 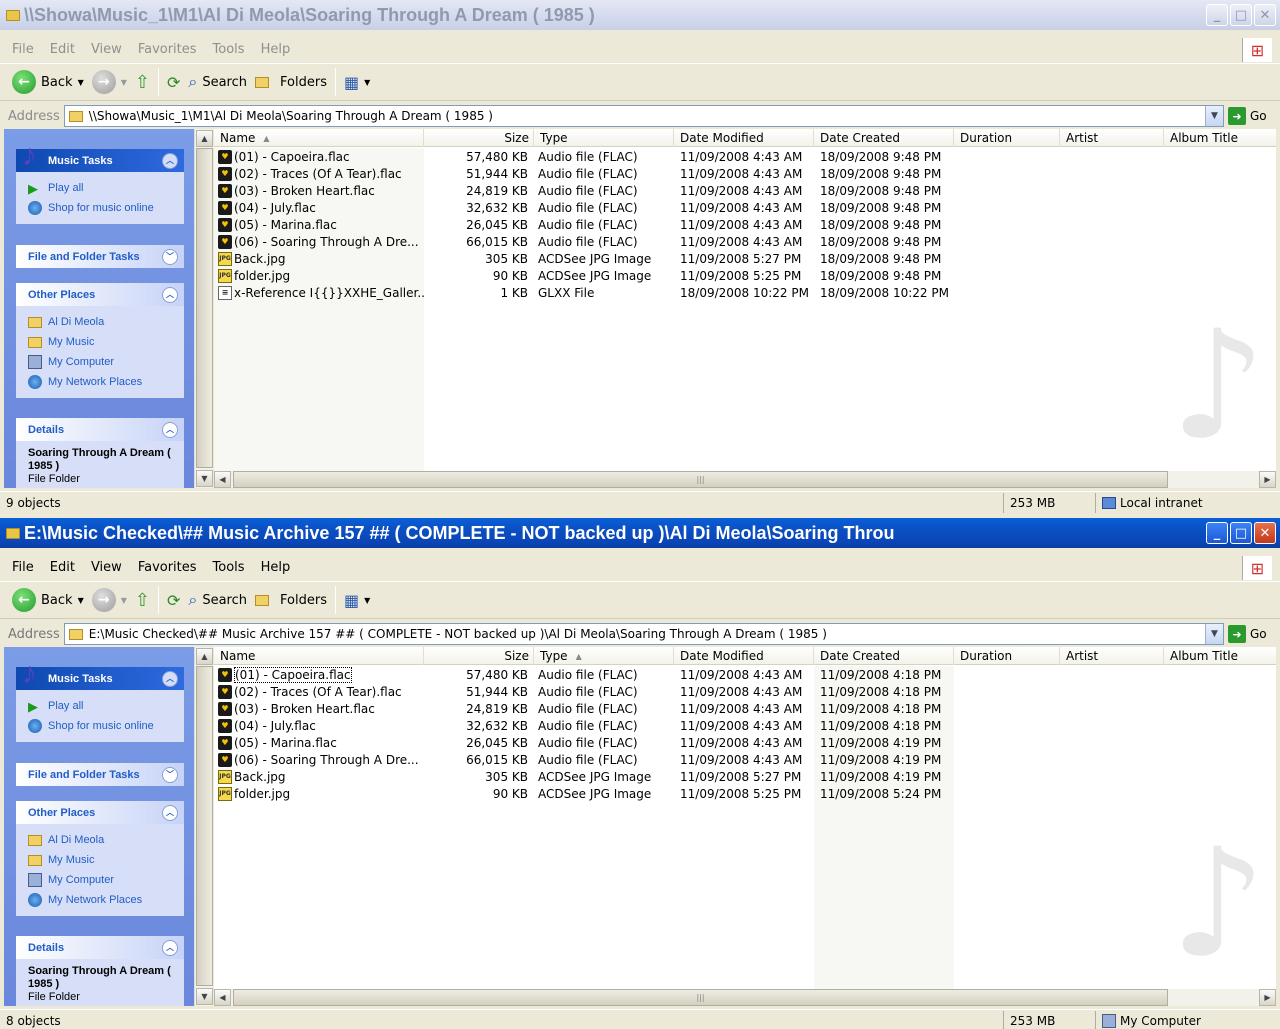 I want to click on task-pane-scrollbar: ▲ ▼, so click(x=203, y=826).